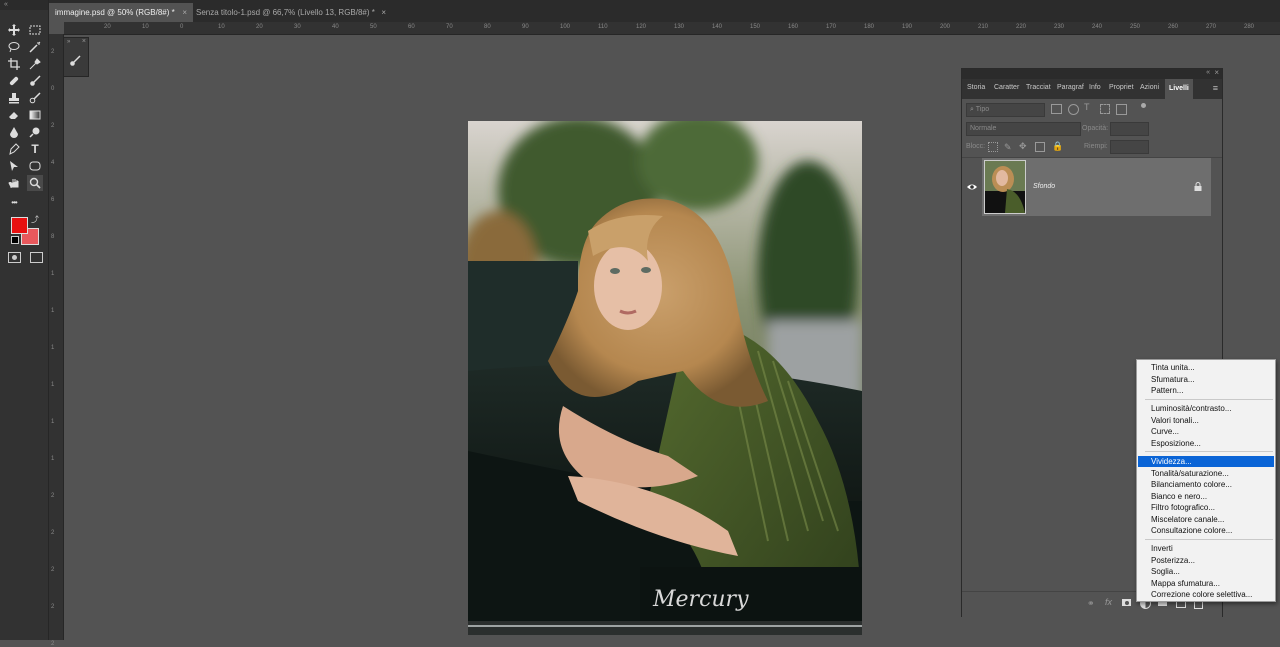  What do you see at coordinates (14, 47) in the screenshot?
I see `lasso-icon` at bounding box center [14, 47].